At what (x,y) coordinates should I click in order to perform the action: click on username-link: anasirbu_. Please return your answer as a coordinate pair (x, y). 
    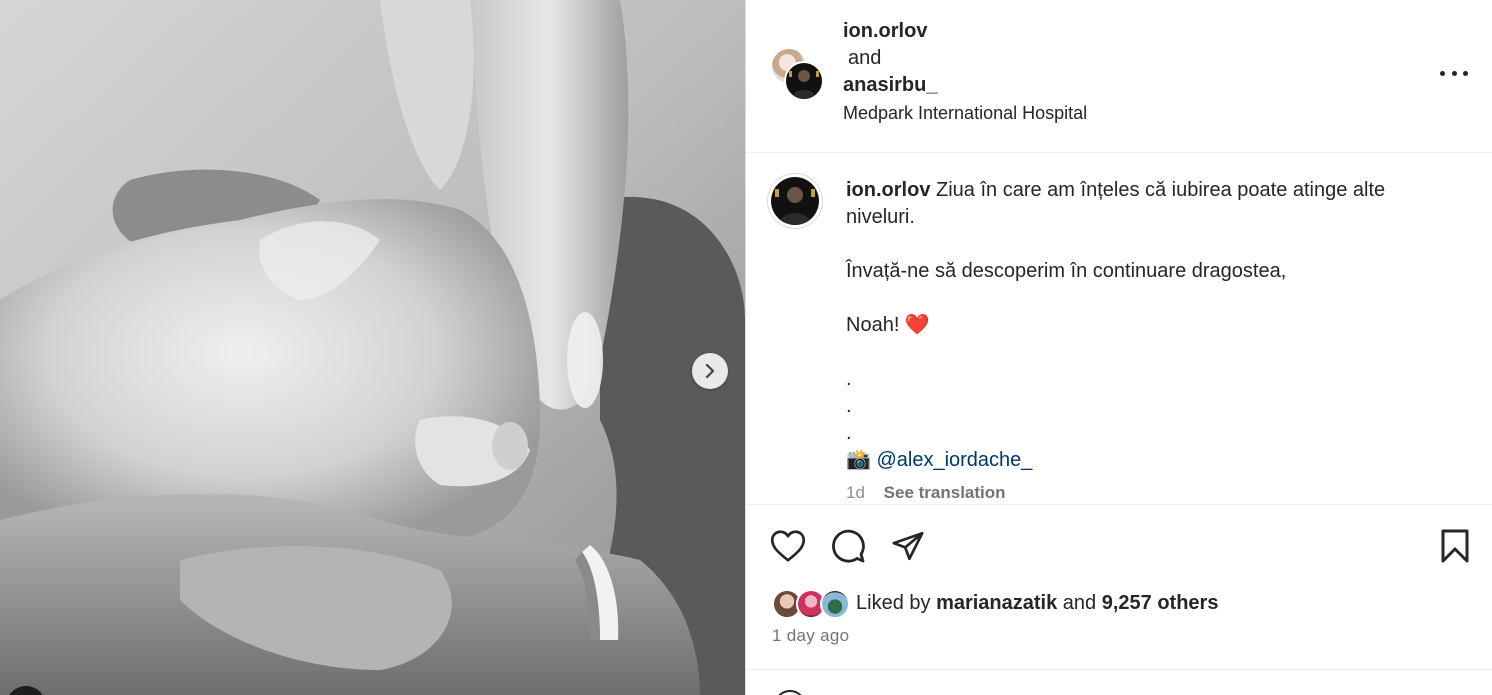
    Looking at the image, I should click on (965, 85).